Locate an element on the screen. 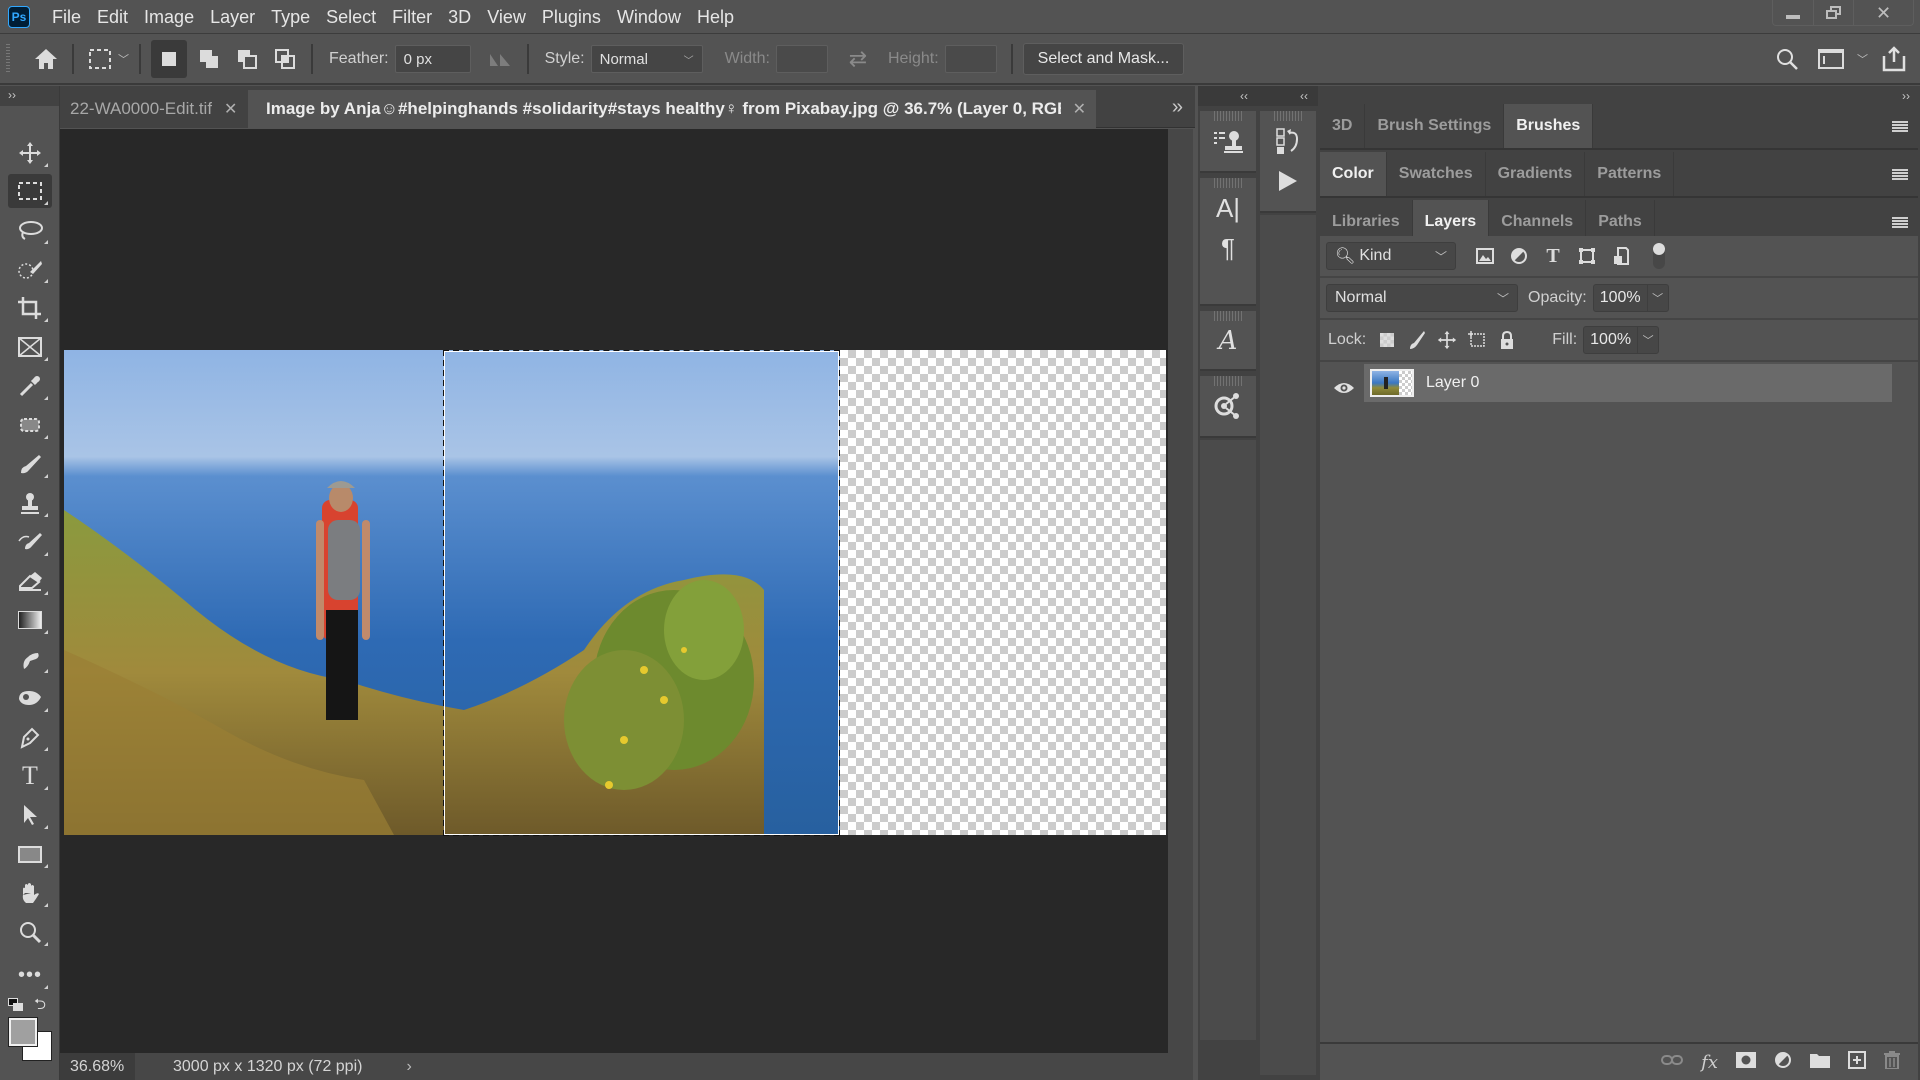  height-input is located at coordinates (970, 59).